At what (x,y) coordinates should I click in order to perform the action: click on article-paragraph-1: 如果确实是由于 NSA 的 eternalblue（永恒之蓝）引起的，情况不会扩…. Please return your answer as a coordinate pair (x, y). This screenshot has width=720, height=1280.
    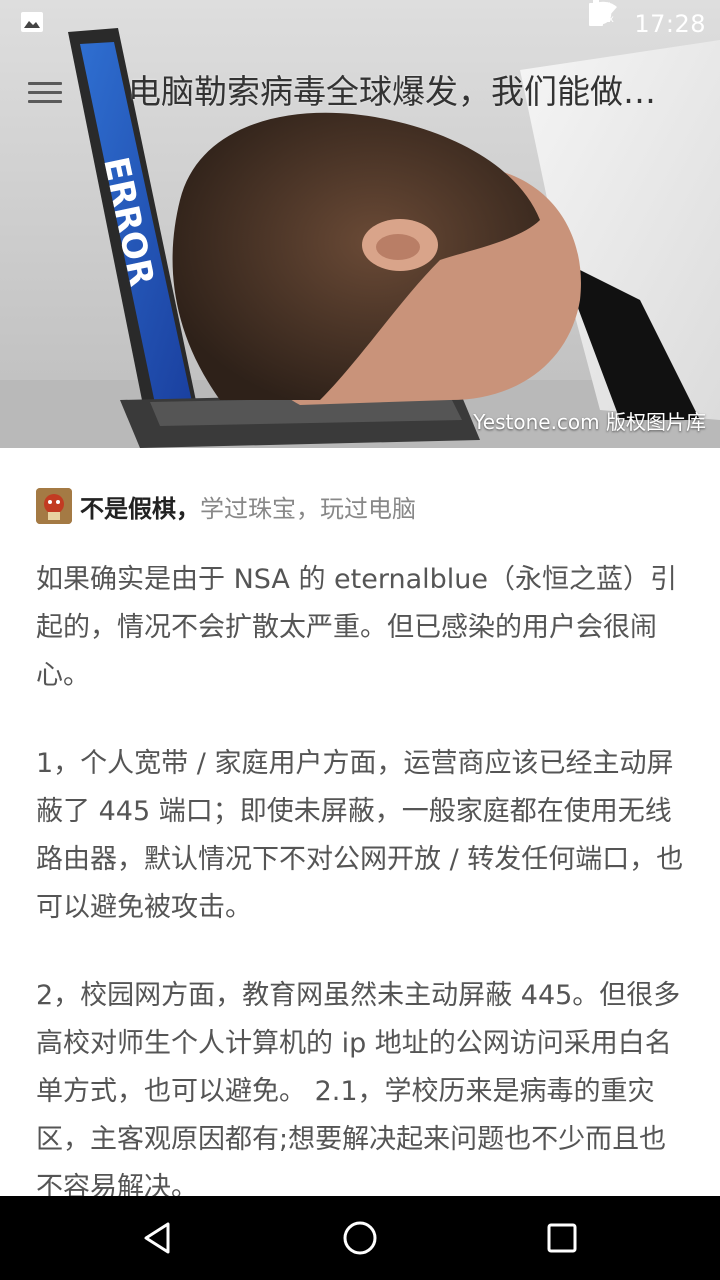
    Looking at the image, I should click on (357, 627).